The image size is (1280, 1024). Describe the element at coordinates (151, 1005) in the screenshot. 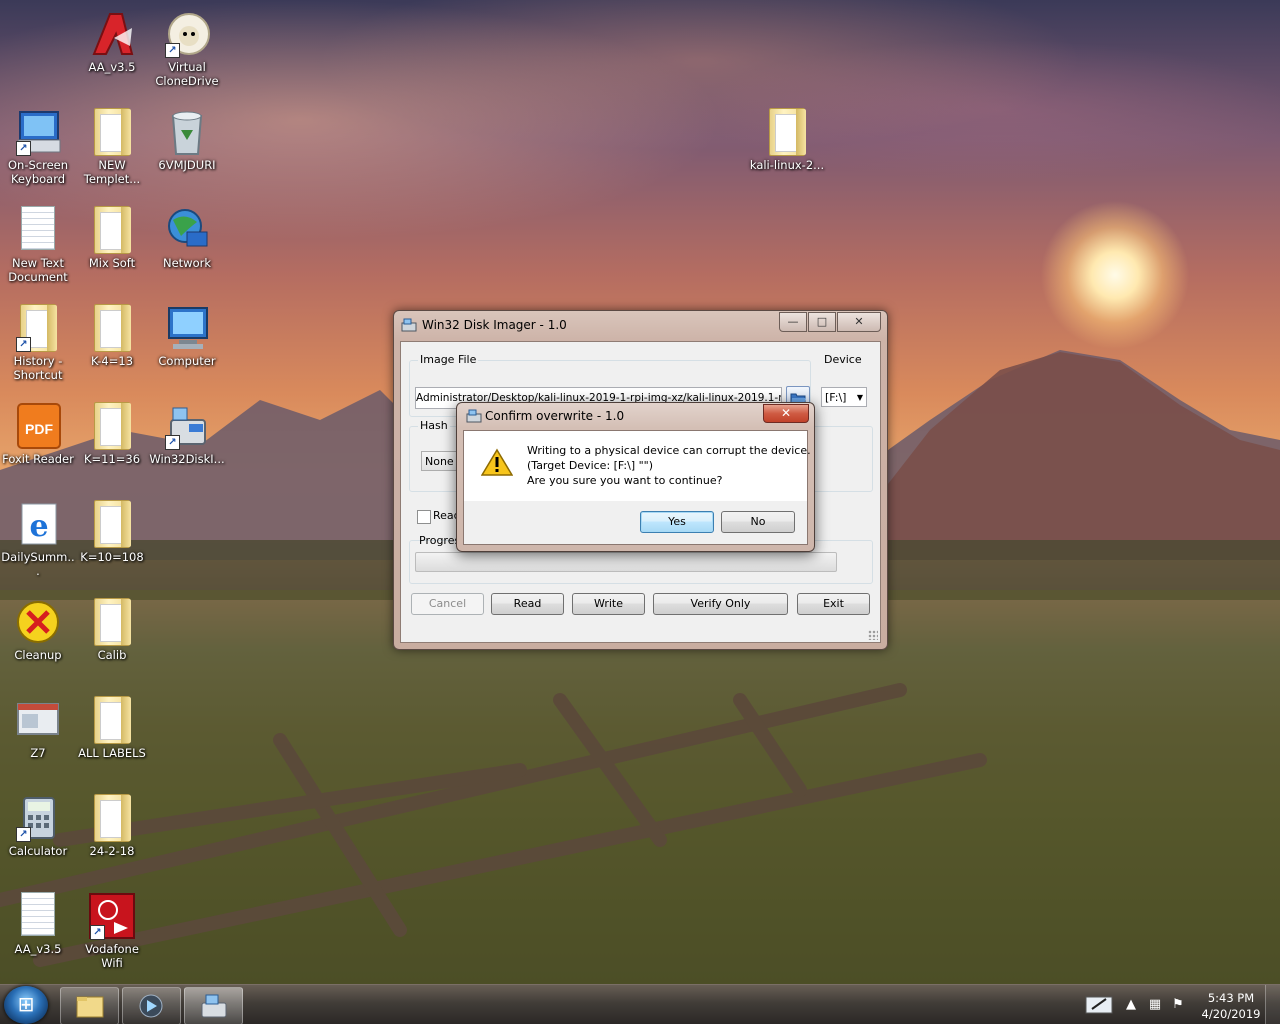

I see `taskbar-media-button` at that location.